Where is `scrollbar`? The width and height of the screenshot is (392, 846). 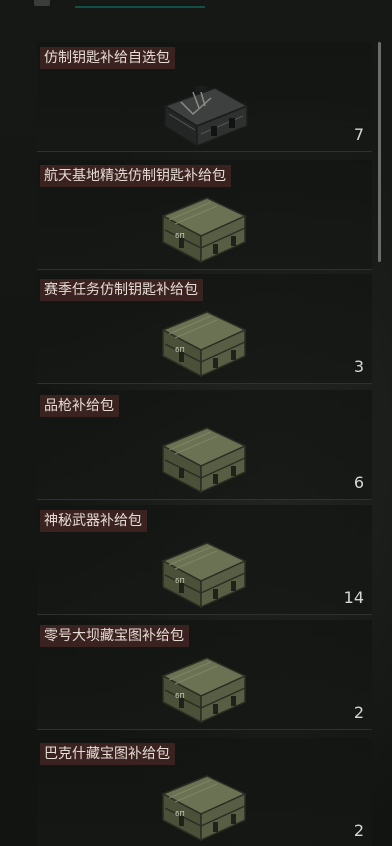
scrollbar is located at coordinates (379, 152).